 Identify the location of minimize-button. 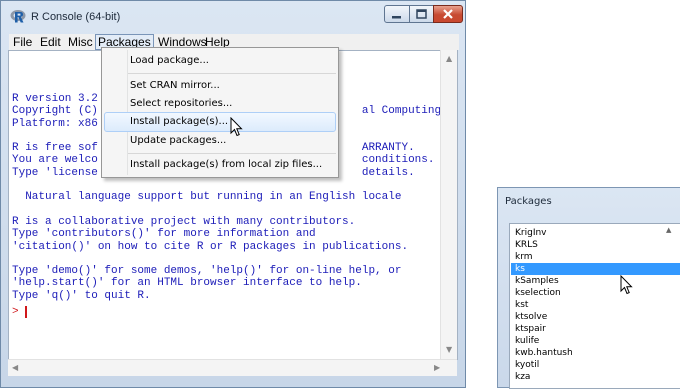
(397, 14).